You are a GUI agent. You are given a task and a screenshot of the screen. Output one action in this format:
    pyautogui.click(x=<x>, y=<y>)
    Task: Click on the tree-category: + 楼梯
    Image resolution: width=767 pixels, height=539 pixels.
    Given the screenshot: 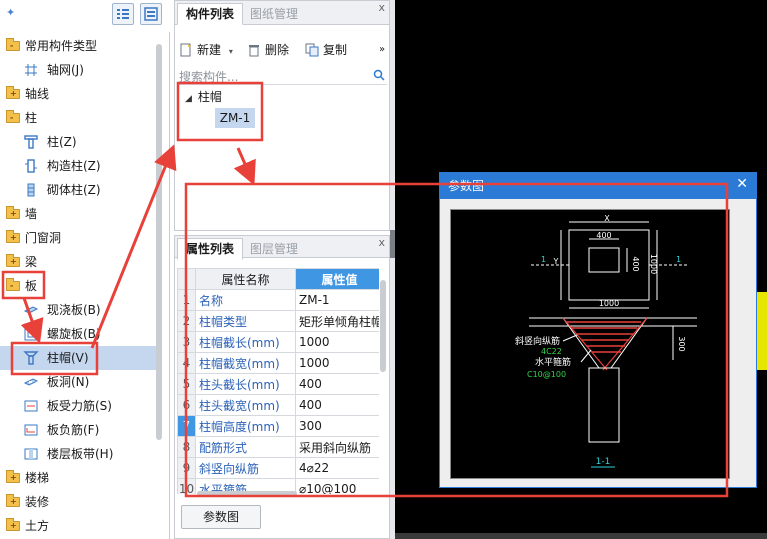 What is the action you would take?
    pyautogui.click(x=80, y=478)
    